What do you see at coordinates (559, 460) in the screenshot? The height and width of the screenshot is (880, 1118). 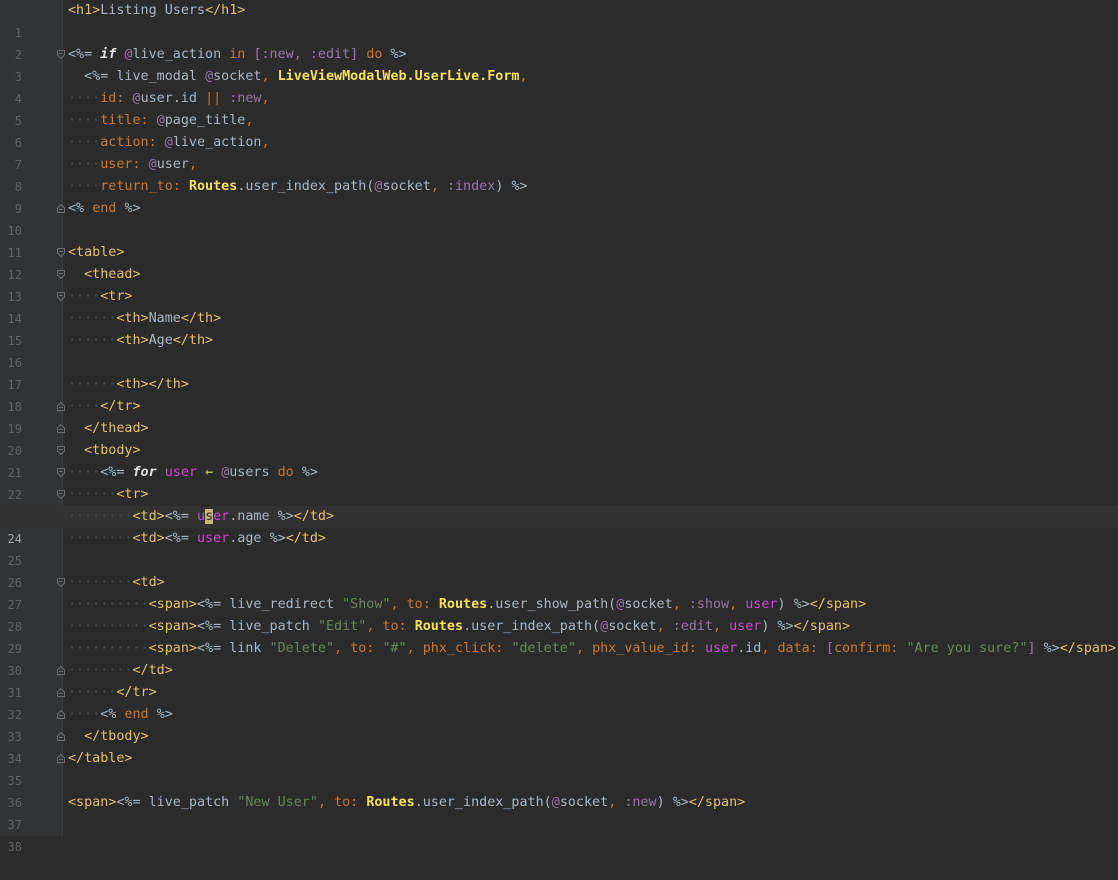 I see `code-line: 21 <tbody>` at bounding box center [559, 460].